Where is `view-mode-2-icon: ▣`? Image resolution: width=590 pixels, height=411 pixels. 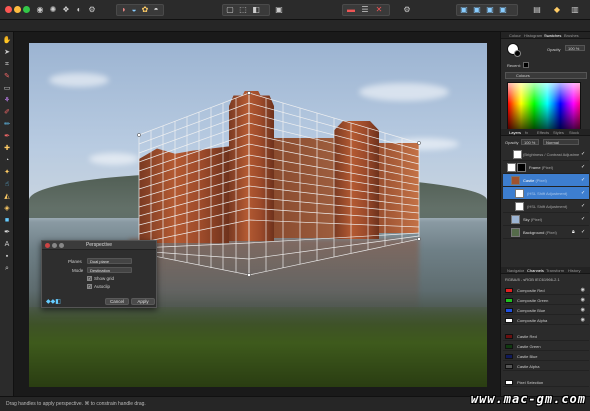
view-mode-2-icon: ▣ is located at coordinates (477, 10).